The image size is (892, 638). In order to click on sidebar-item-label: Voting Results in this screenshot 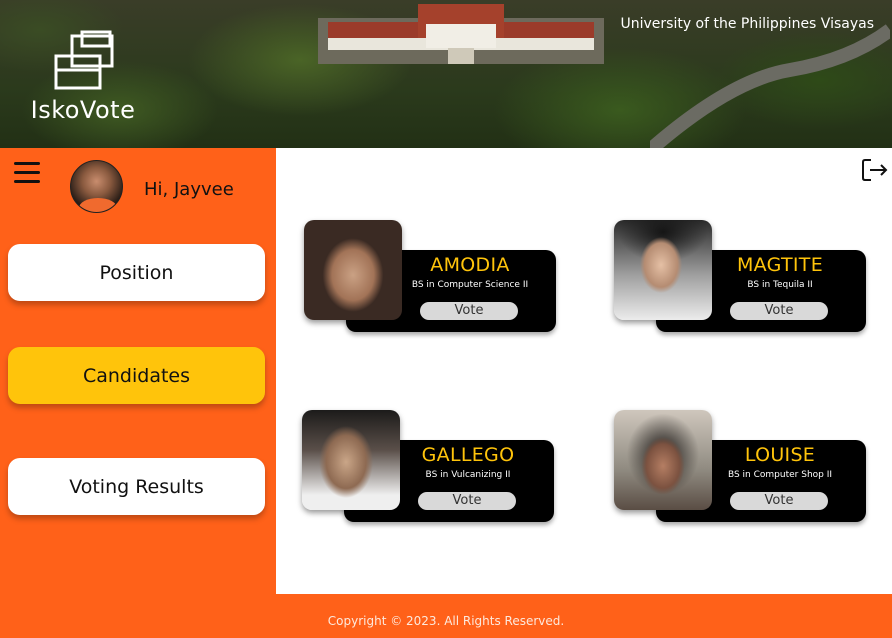, I will do `click(136, 486)`.